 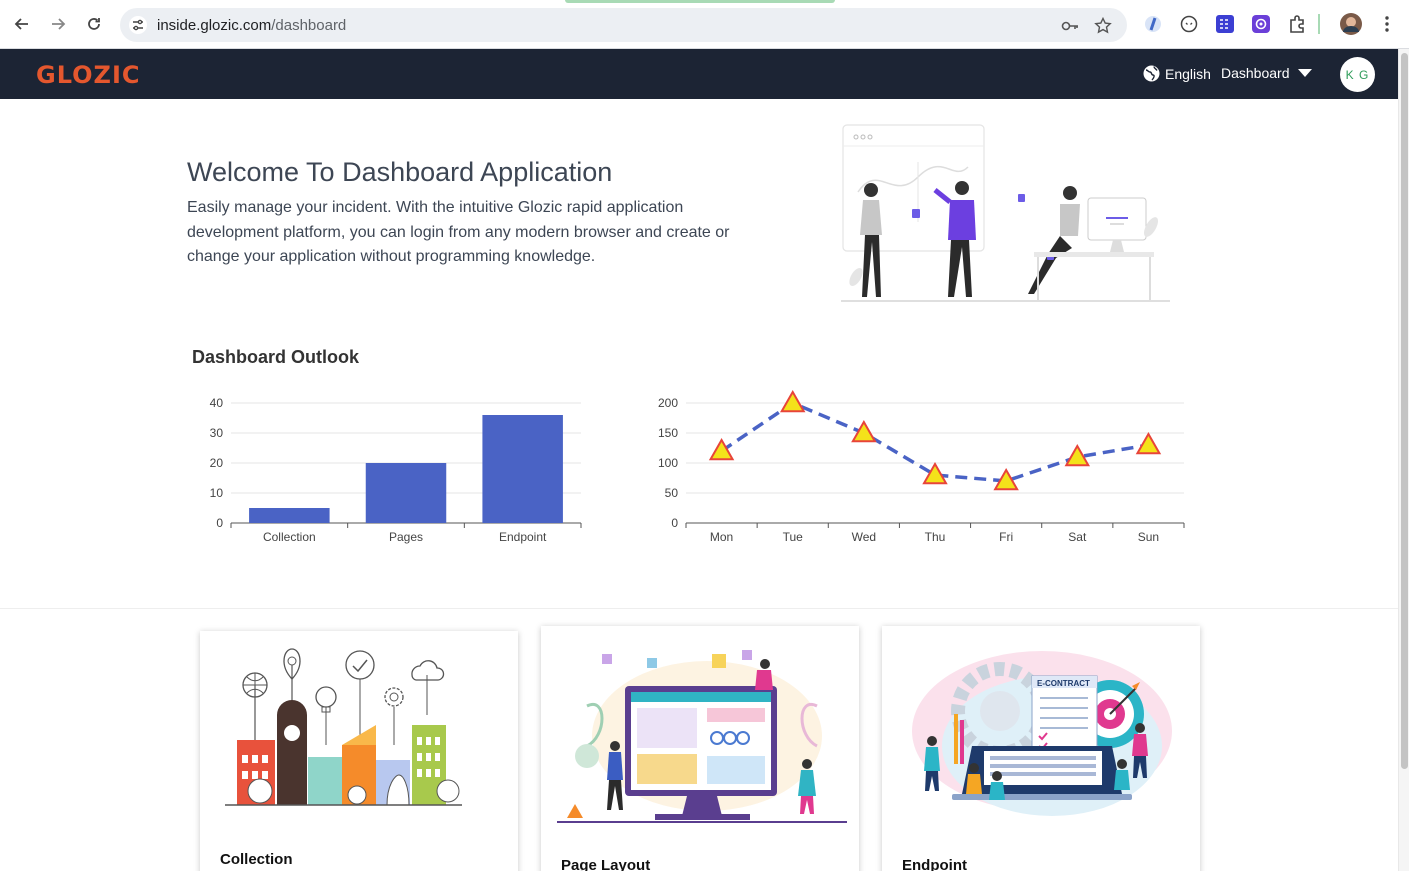 I want to click on y-tick-label: 20, so click(x=217, y=463).